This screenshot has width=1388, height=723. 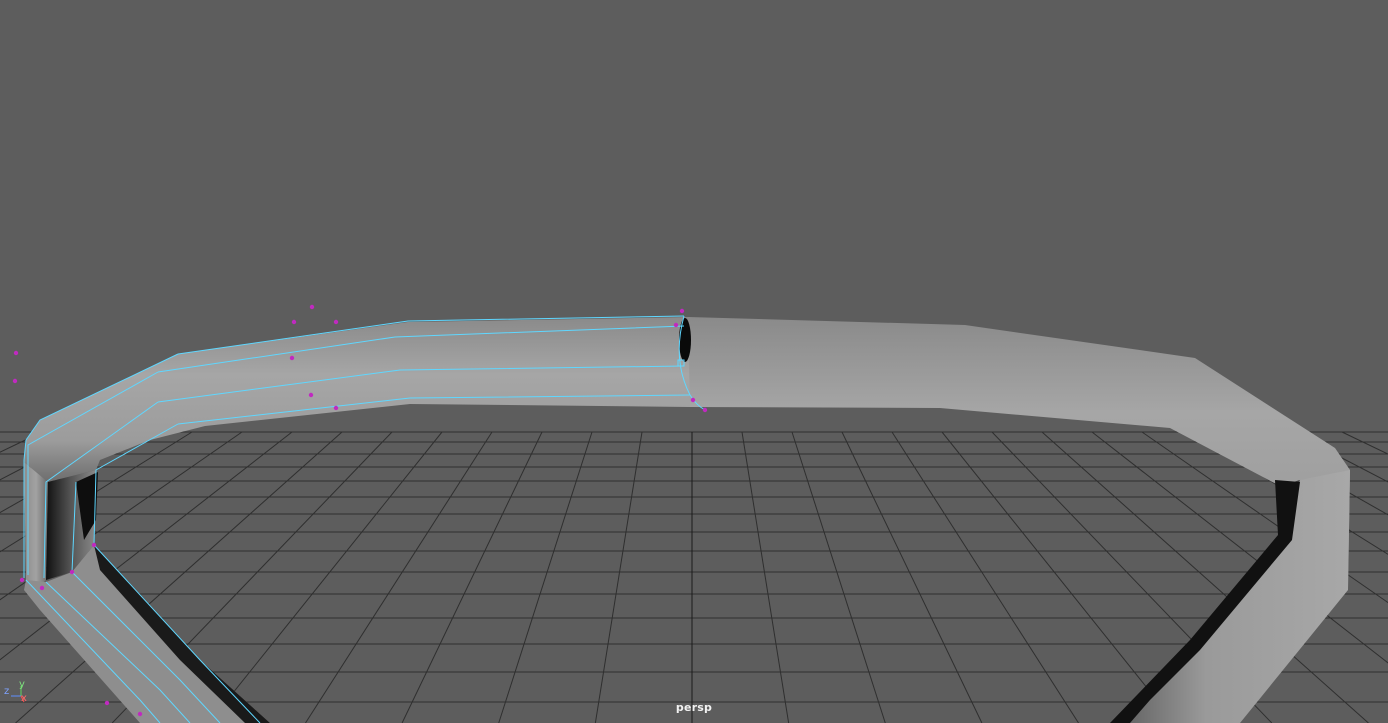 What do you see at coordinates (357, 399) in the screenshot?
I see `tube-top-left-segment` at bounding box center [357, 399].